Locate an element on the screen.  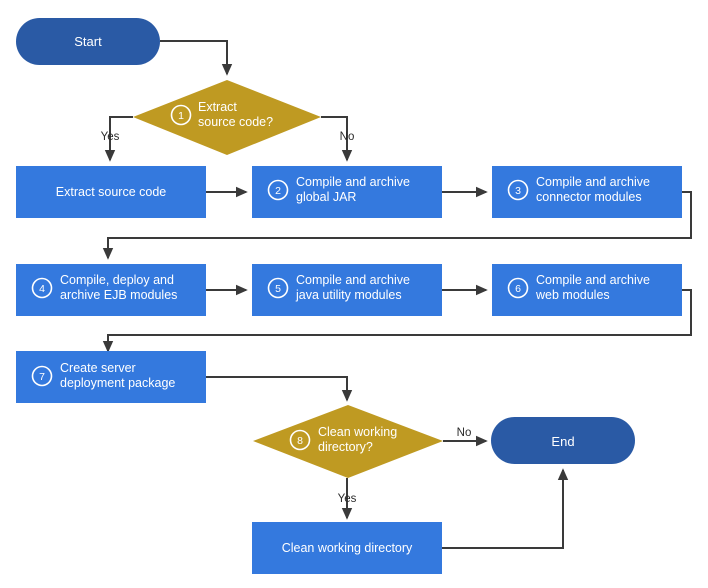
node-start: Start is located at coordinates (88, 41).